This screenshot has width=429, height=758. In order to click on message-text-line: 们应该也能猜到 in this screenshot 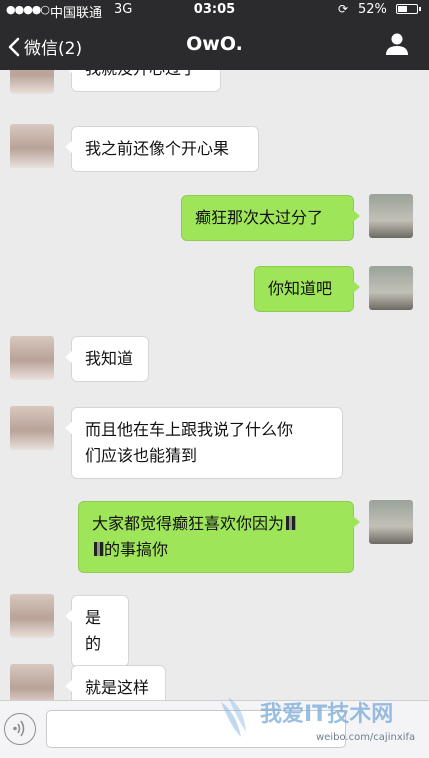, I will do `click(141, 455)`.